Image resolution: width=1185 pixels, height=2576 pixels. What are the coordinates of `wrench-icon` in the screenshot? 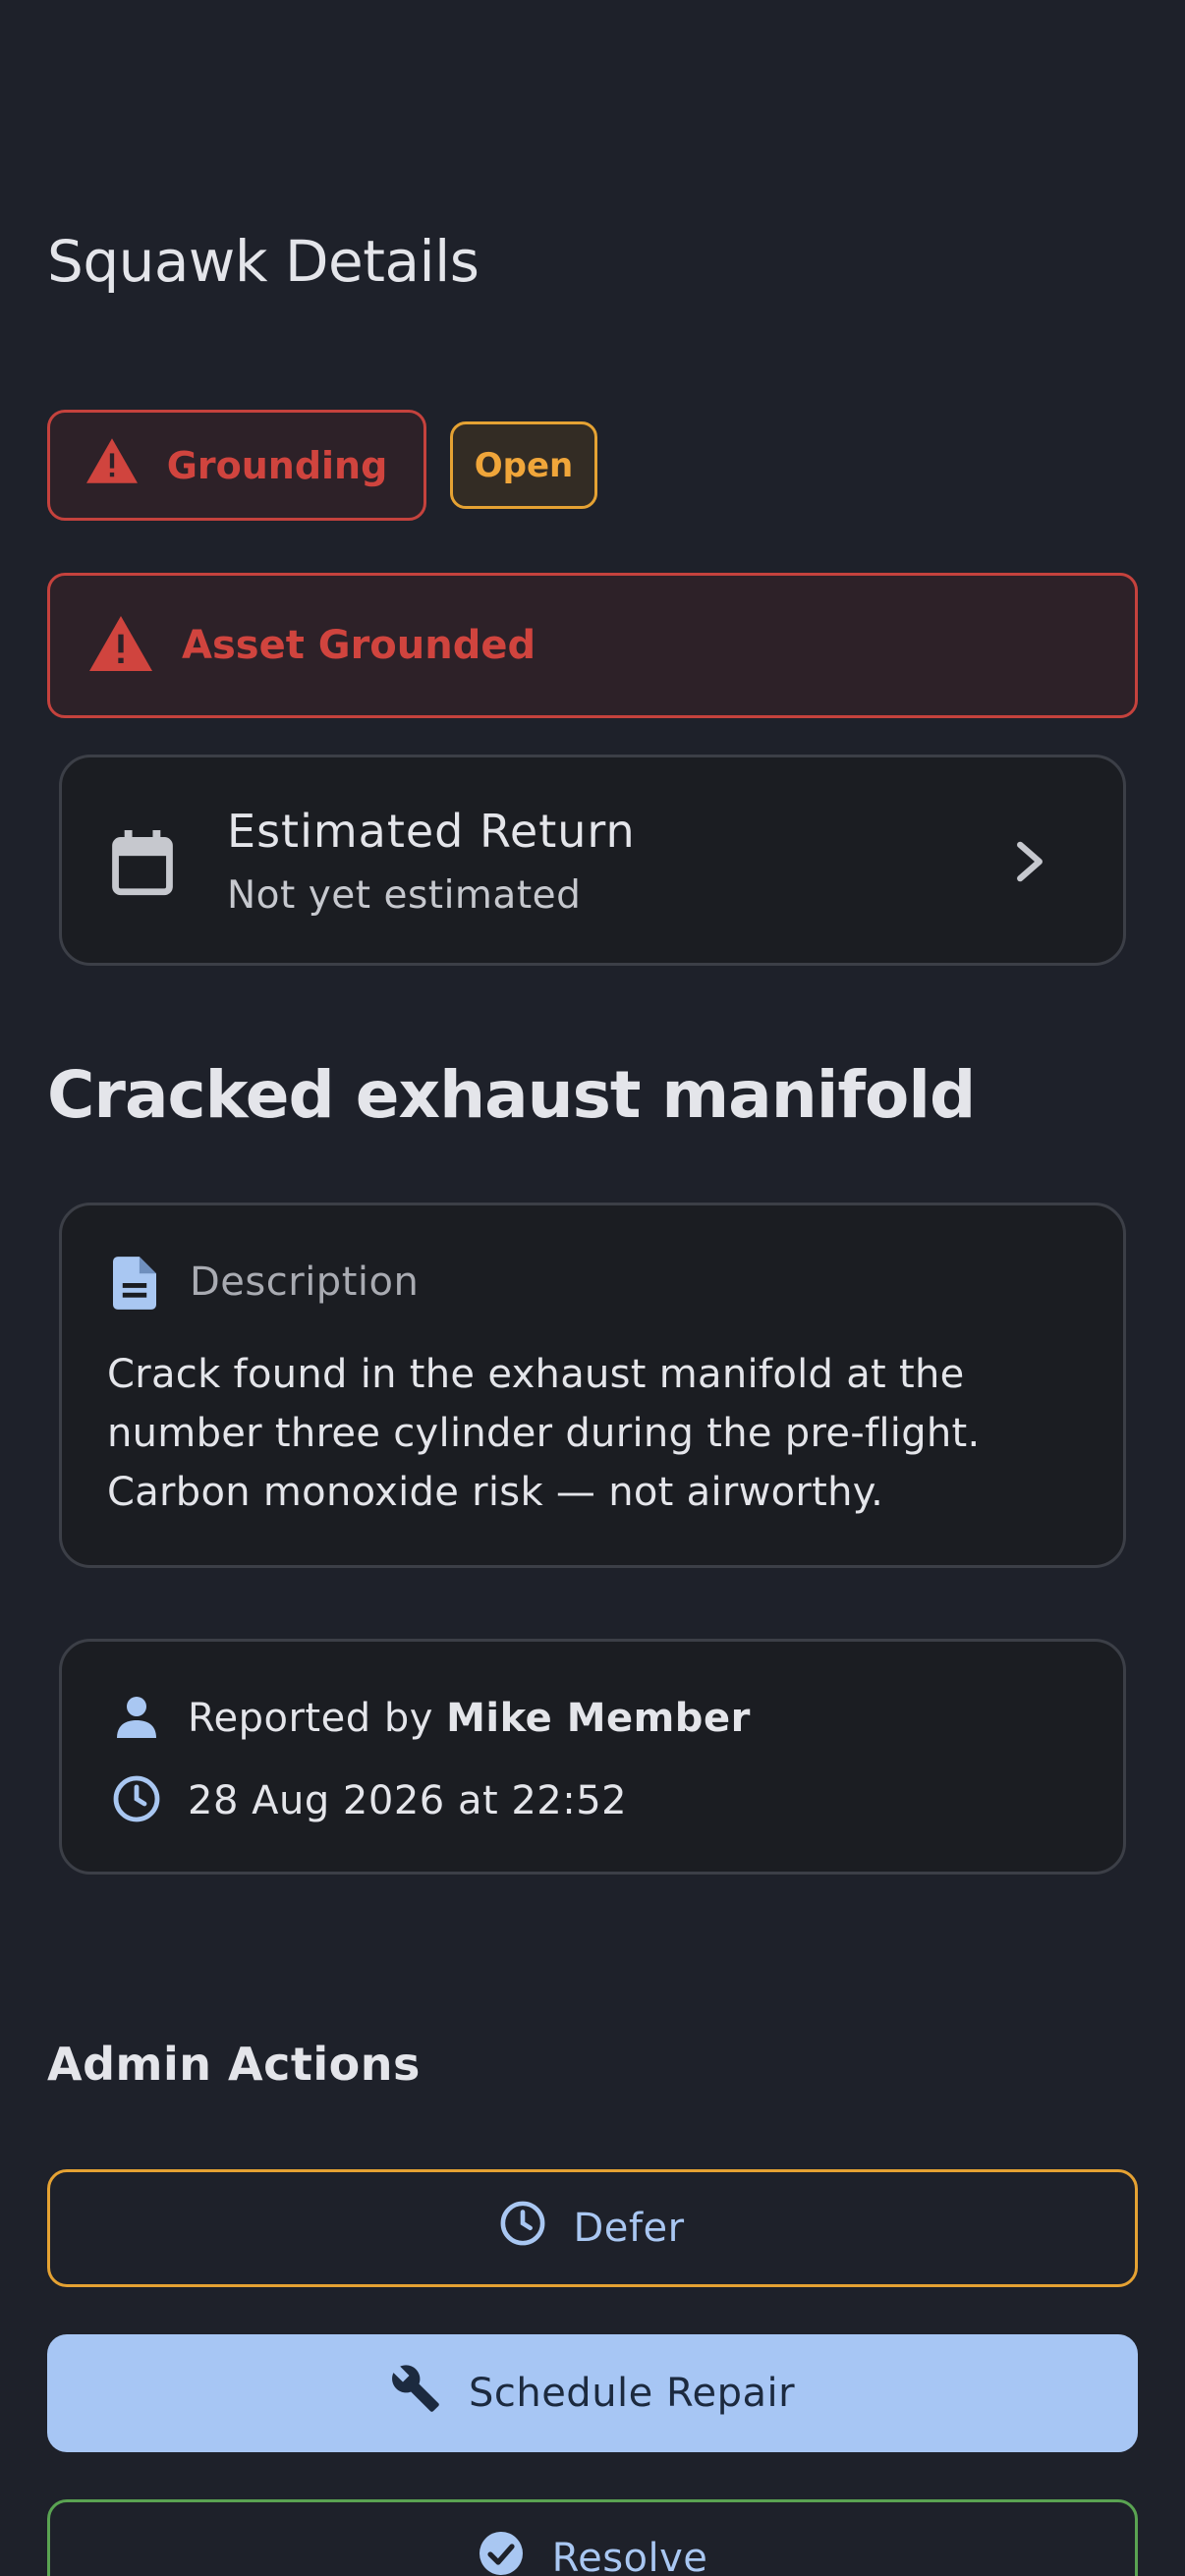 It's located at (416, 2393).